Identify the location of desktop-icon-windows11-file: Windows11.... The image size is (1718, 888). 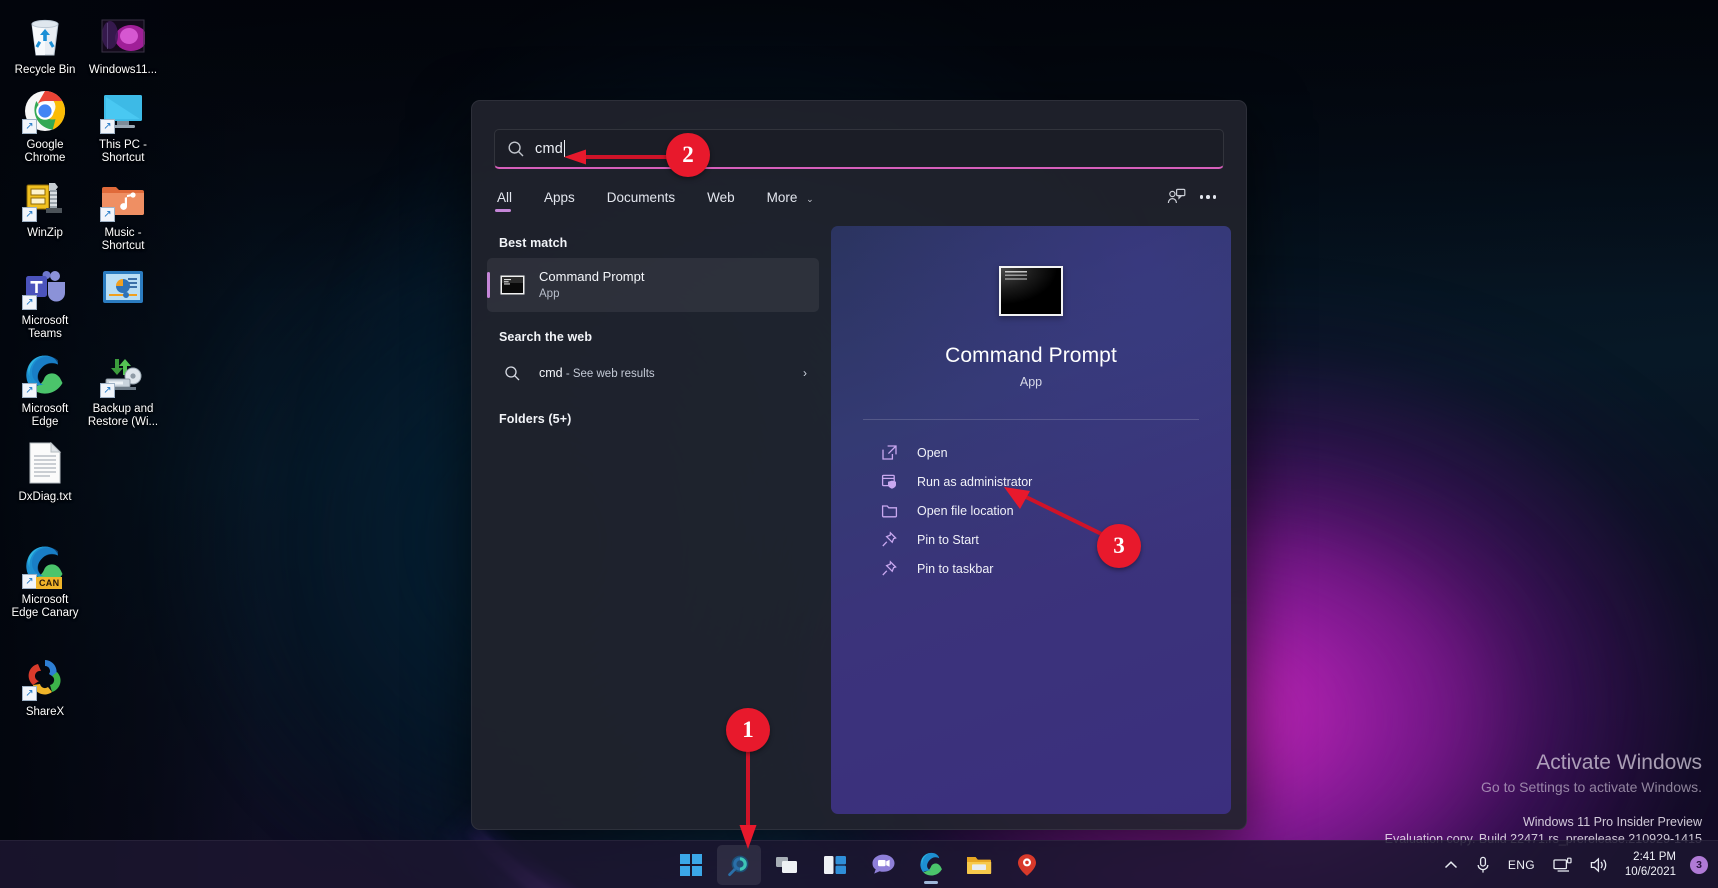
(123, 45).